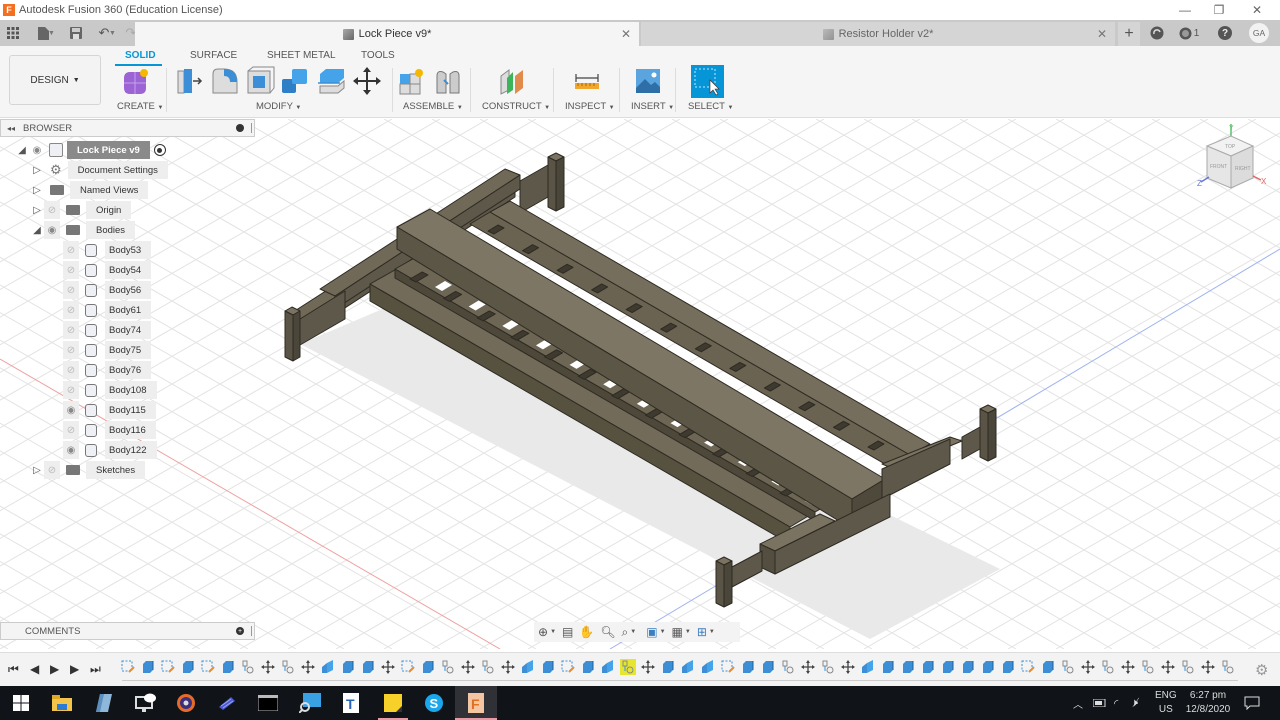  What do you see at coordinates (1261, 670) in the screenshot?
I see `gear-icon: ⚙` at bounding box center [1261, 670].